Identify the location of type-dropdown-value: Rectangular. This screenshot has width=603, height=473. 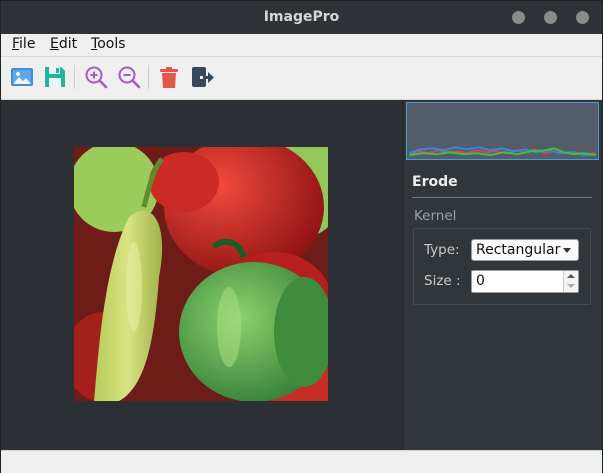
(518, 250).